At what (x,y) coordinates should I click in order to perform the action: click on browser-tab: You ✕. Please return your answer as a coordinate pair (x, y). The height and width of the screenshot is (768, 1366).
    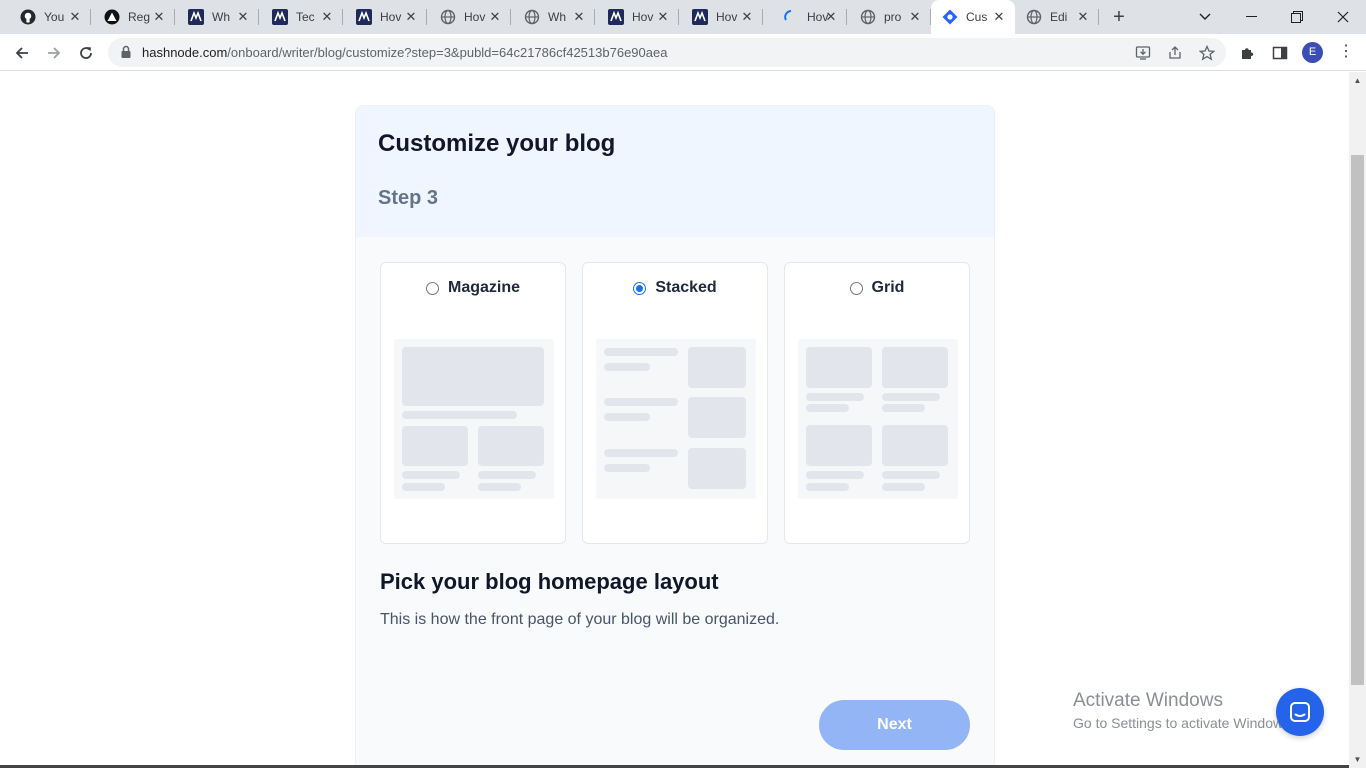
    Looking at the image, I should click on (45, 17).